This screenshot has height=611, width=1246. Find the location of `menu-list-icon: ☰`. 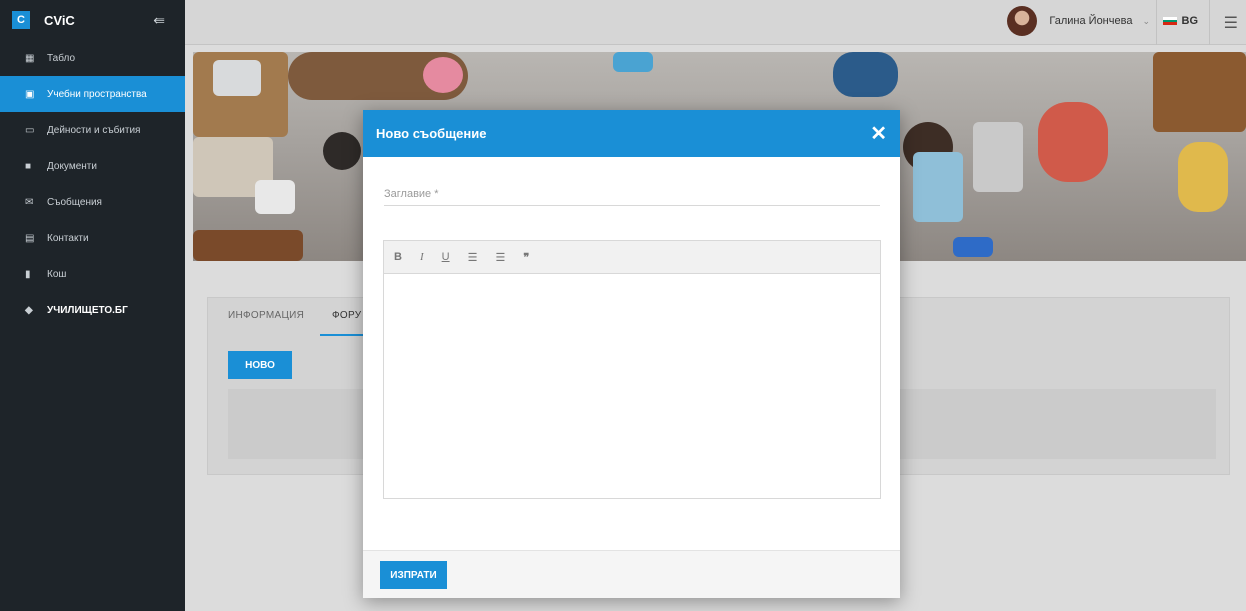

menu-list-icon: ☰ is located at coordinates (1231, 23).